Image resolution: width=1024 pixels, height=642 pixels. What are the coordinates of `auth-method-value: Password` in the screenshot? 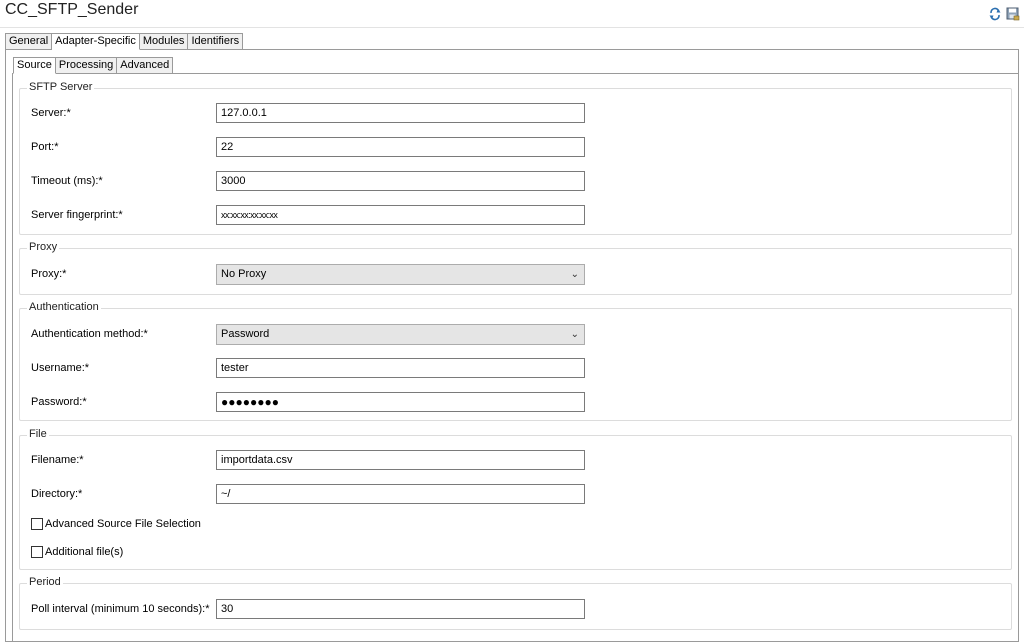 It's located at (245, 334).